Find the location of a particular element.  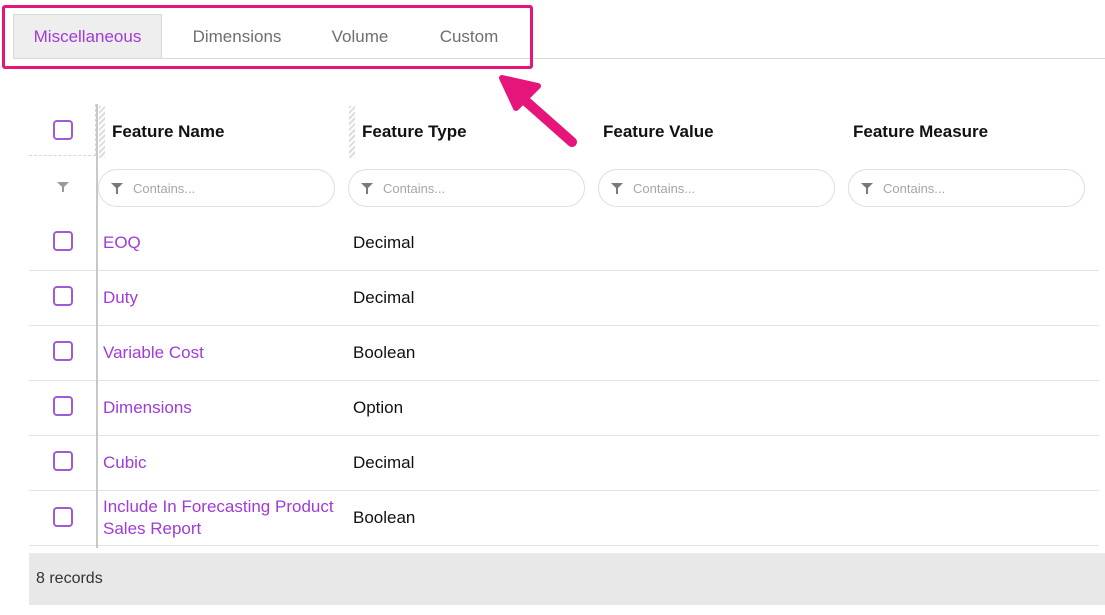

feature-name-link: Dimensions is located at coordinates (225, 408).